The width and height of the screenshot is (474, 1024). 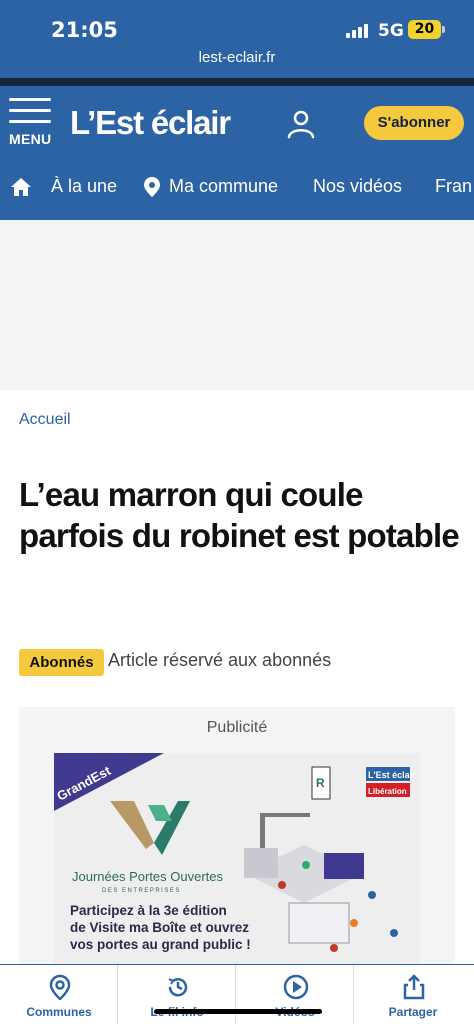 I want to click on menu-button: MENU, so click(x=30, y=123).